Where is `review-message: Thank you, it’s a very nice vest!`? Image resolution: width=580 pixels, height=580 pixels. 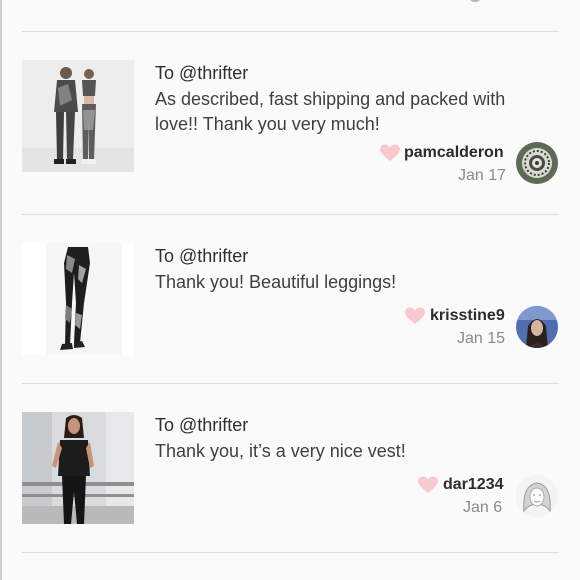 review-message: Thank you, it’s a very nice vest! is located at coordinates (280, 451).